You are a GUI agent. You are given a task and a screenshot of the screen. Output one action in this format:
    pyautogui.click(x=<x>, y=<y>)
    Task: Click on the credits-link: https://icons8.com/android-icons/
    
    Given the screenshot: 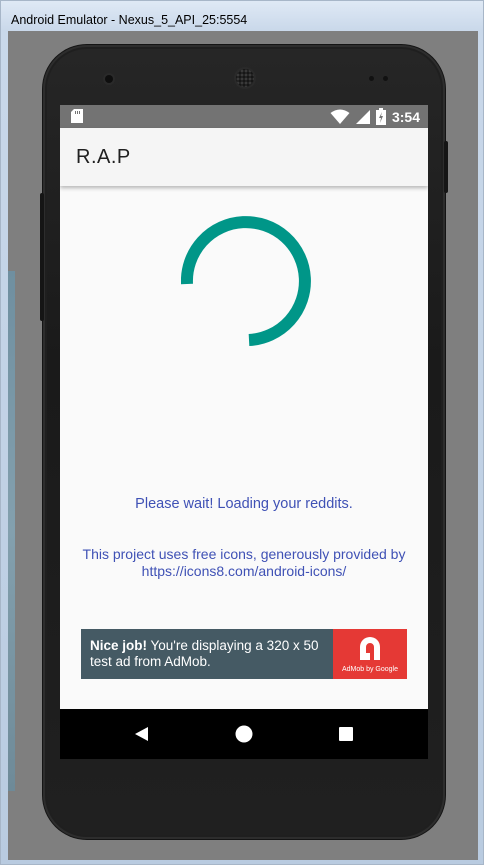 What is the action you would take?
    pyautogui.click(x=244, y=571)
    